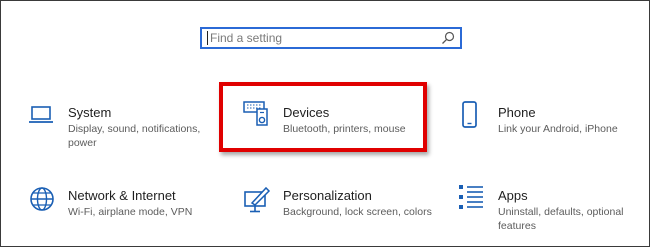  I want to click on text-caret, so click(207, 38).